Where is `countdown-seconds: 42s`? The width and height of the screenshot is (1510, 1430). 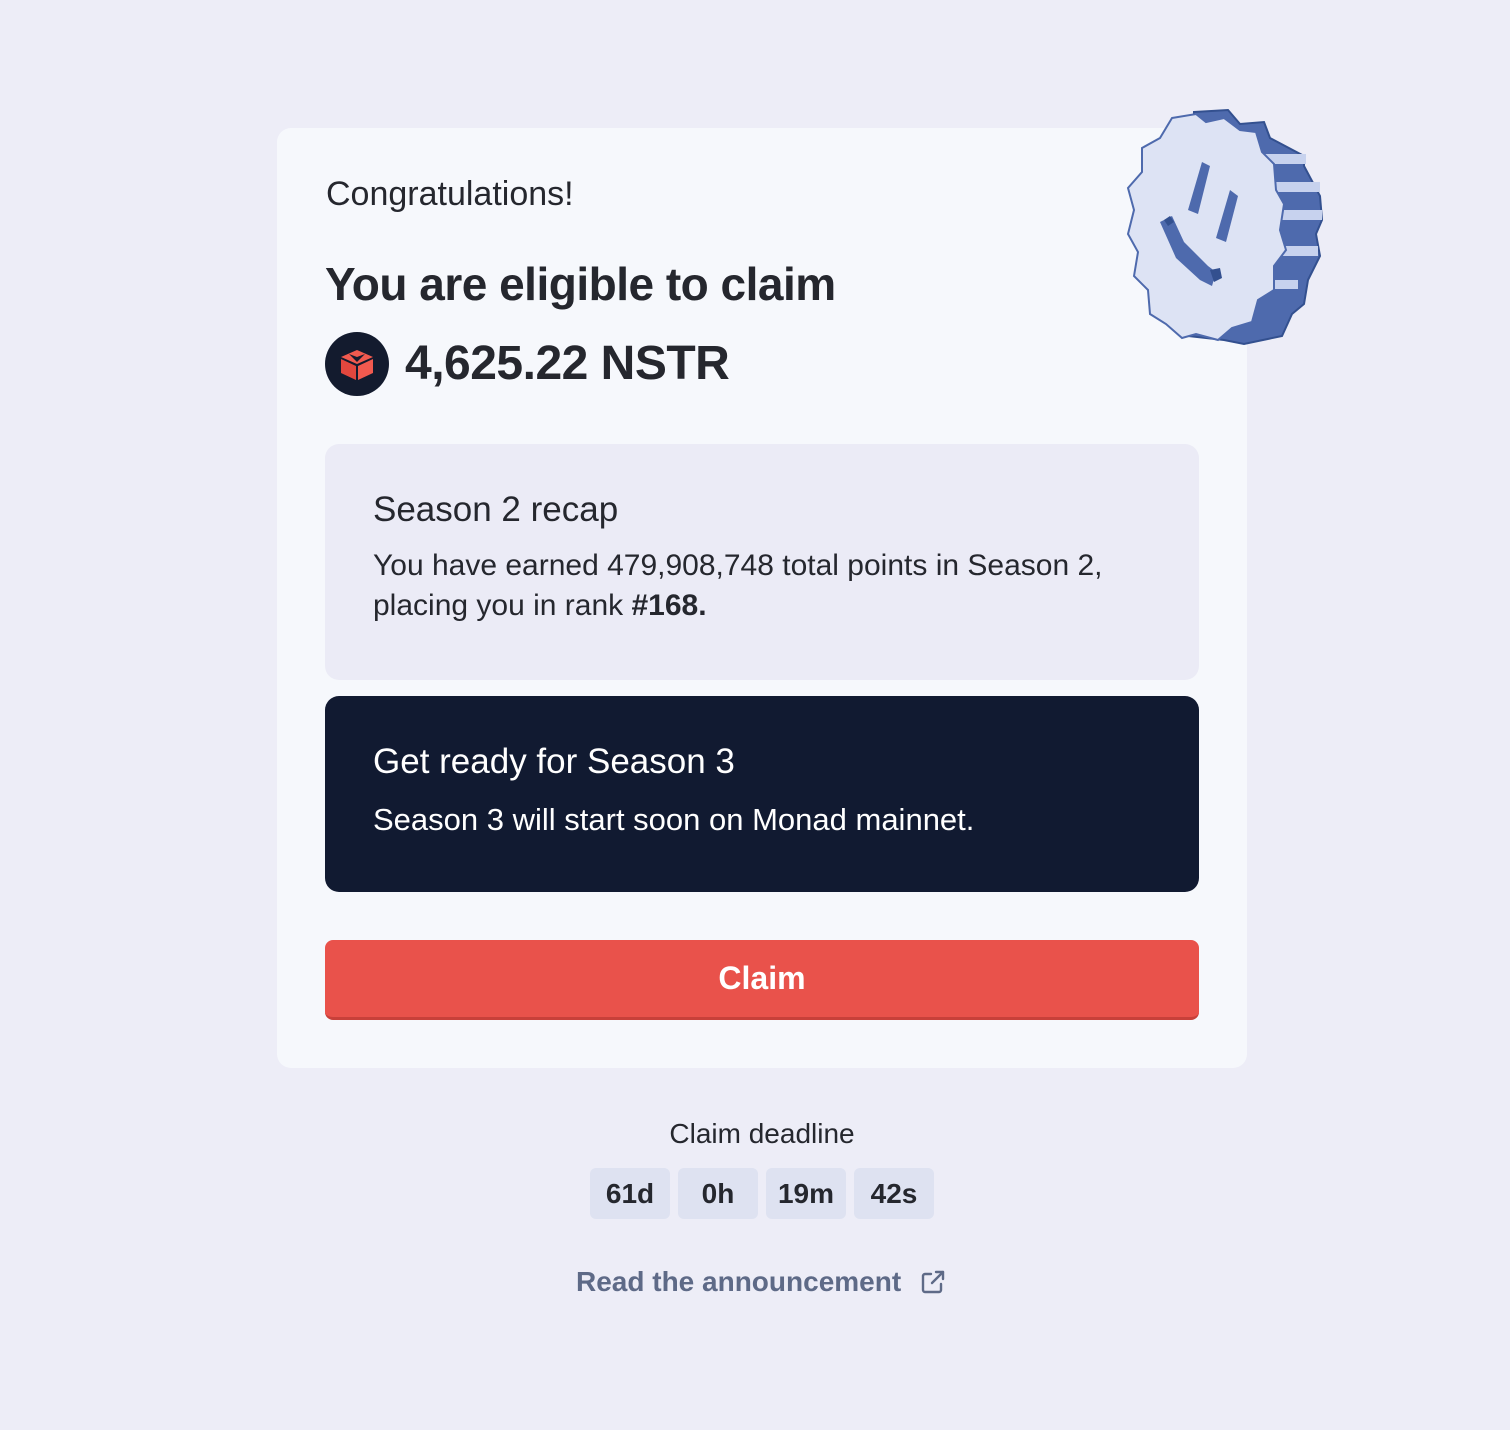
countdown-seconds: 42s is located at coordinates (894, 1193).